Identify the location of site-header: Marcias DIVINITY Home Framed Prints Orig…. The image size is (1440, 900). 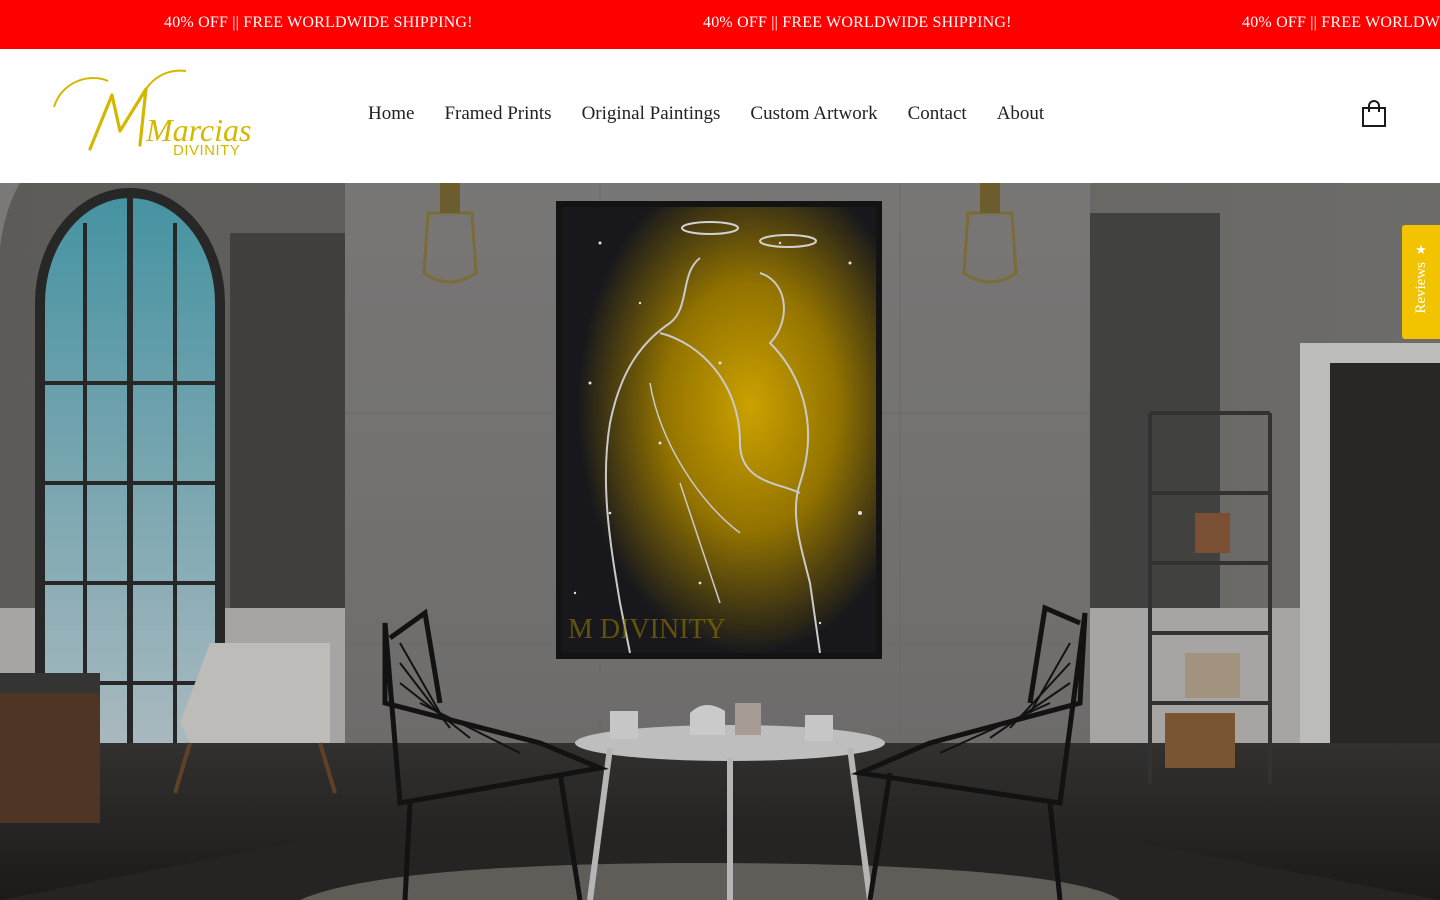
(720, 116).